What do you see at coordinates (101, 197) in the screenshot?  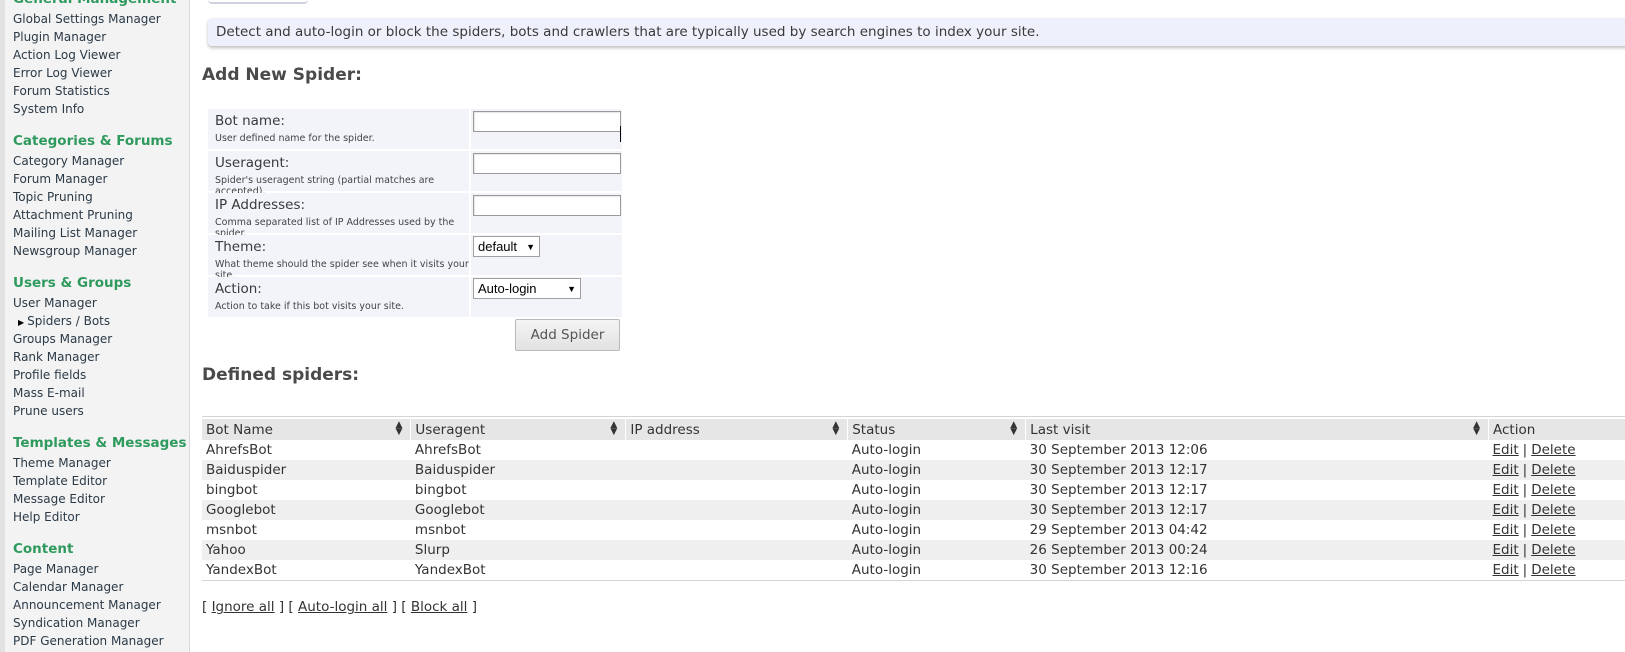 I see `sidebar-item: Topic Pruning` at bounding box center [101, 197].